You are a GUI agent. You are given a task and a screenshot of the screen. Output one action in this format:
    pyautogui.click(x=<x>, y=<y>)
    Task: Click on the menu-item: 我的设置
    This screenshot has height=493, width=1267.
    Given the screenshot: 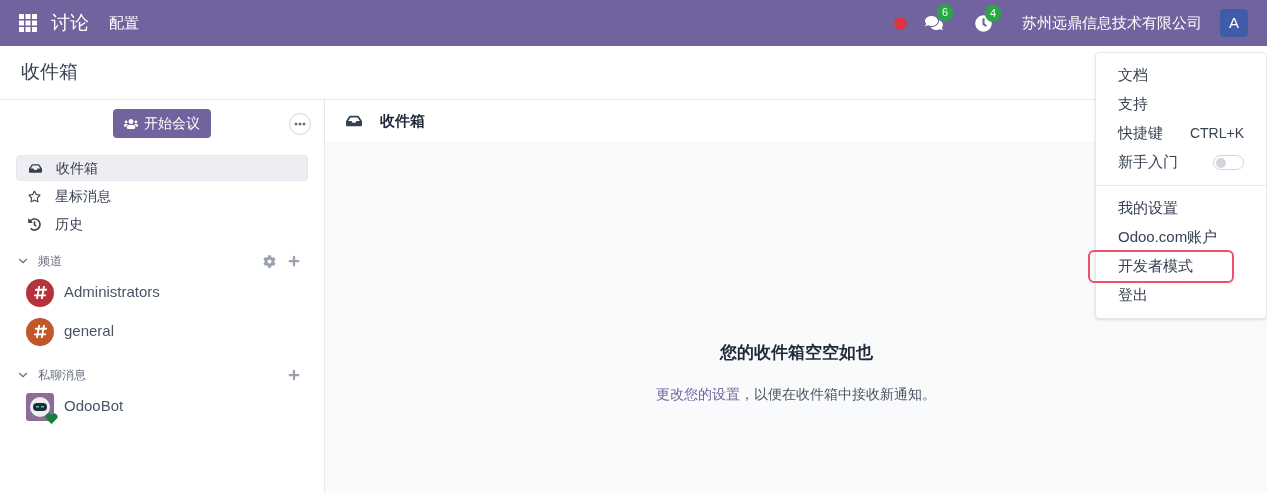 What is the action you would take?
    pyautogui.click(x=1181, y=208)
    